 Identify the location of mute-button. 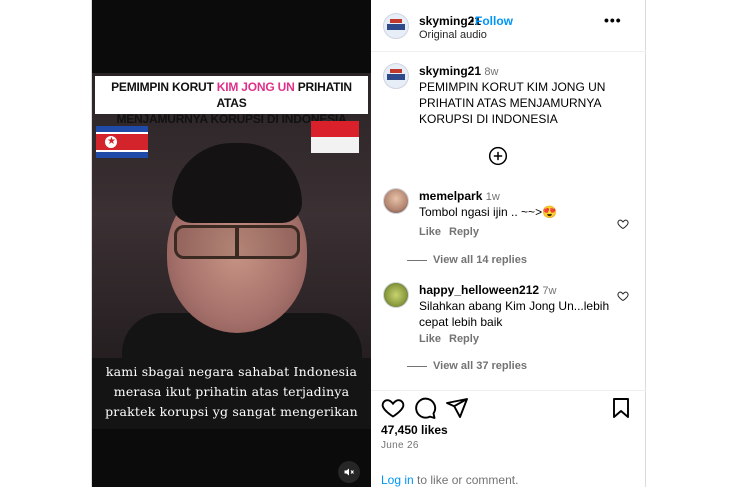
(349, 472).